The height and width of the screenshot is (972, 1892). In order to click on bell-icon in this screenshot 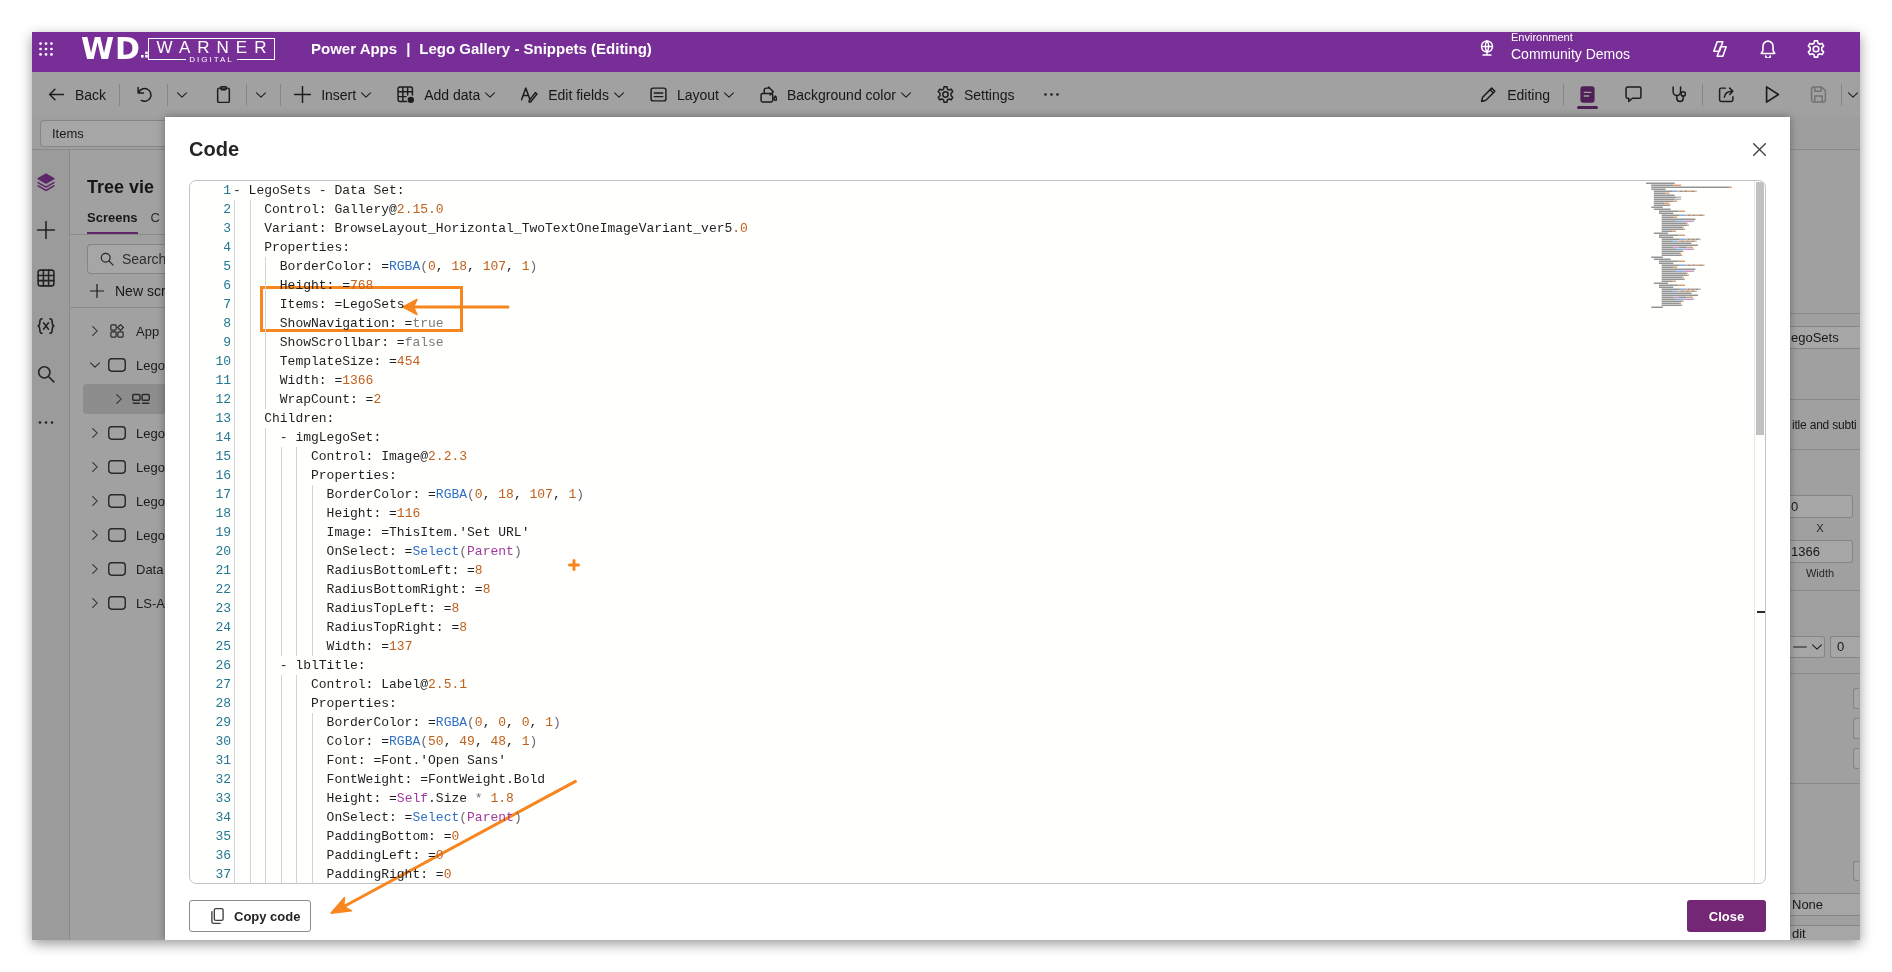, I will do `click(1768, 48)`.